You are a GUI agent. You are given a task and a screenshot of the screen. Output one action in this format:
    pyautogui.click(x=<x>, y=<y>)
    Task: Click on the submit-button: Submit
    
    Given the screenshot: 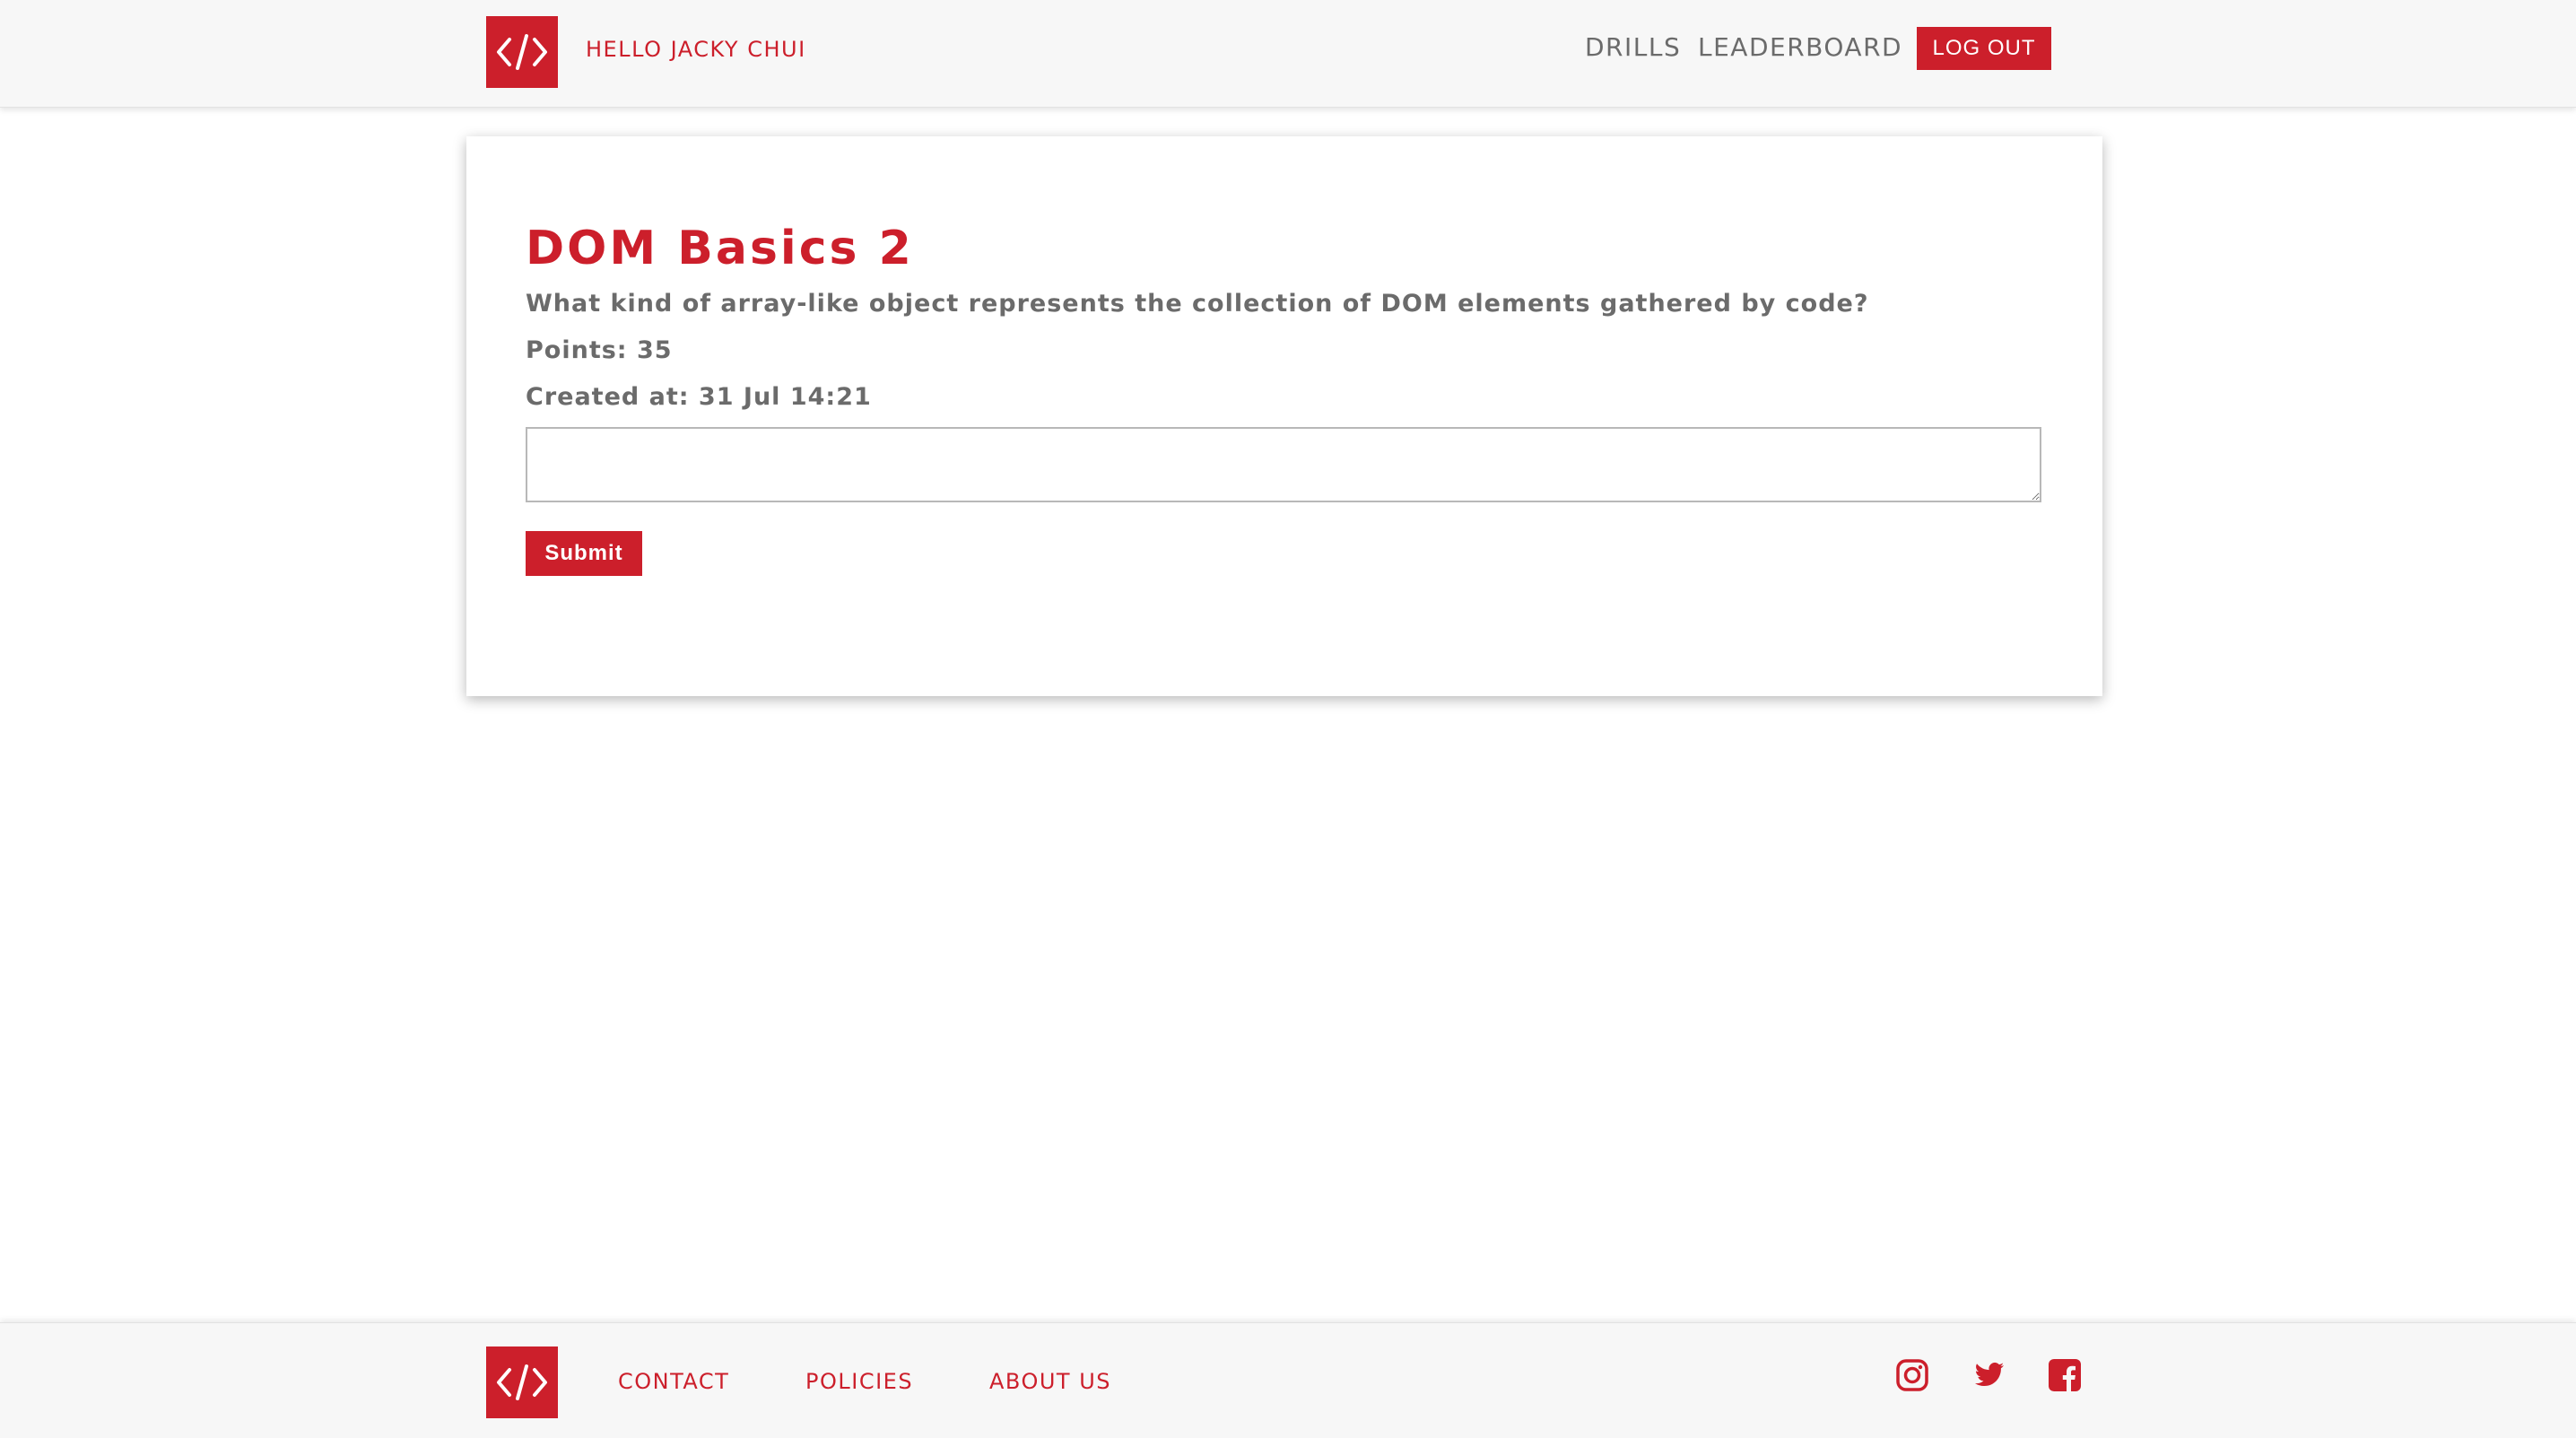 What is the action you would take?
    pyautogui.click(x=584, y=553)
    